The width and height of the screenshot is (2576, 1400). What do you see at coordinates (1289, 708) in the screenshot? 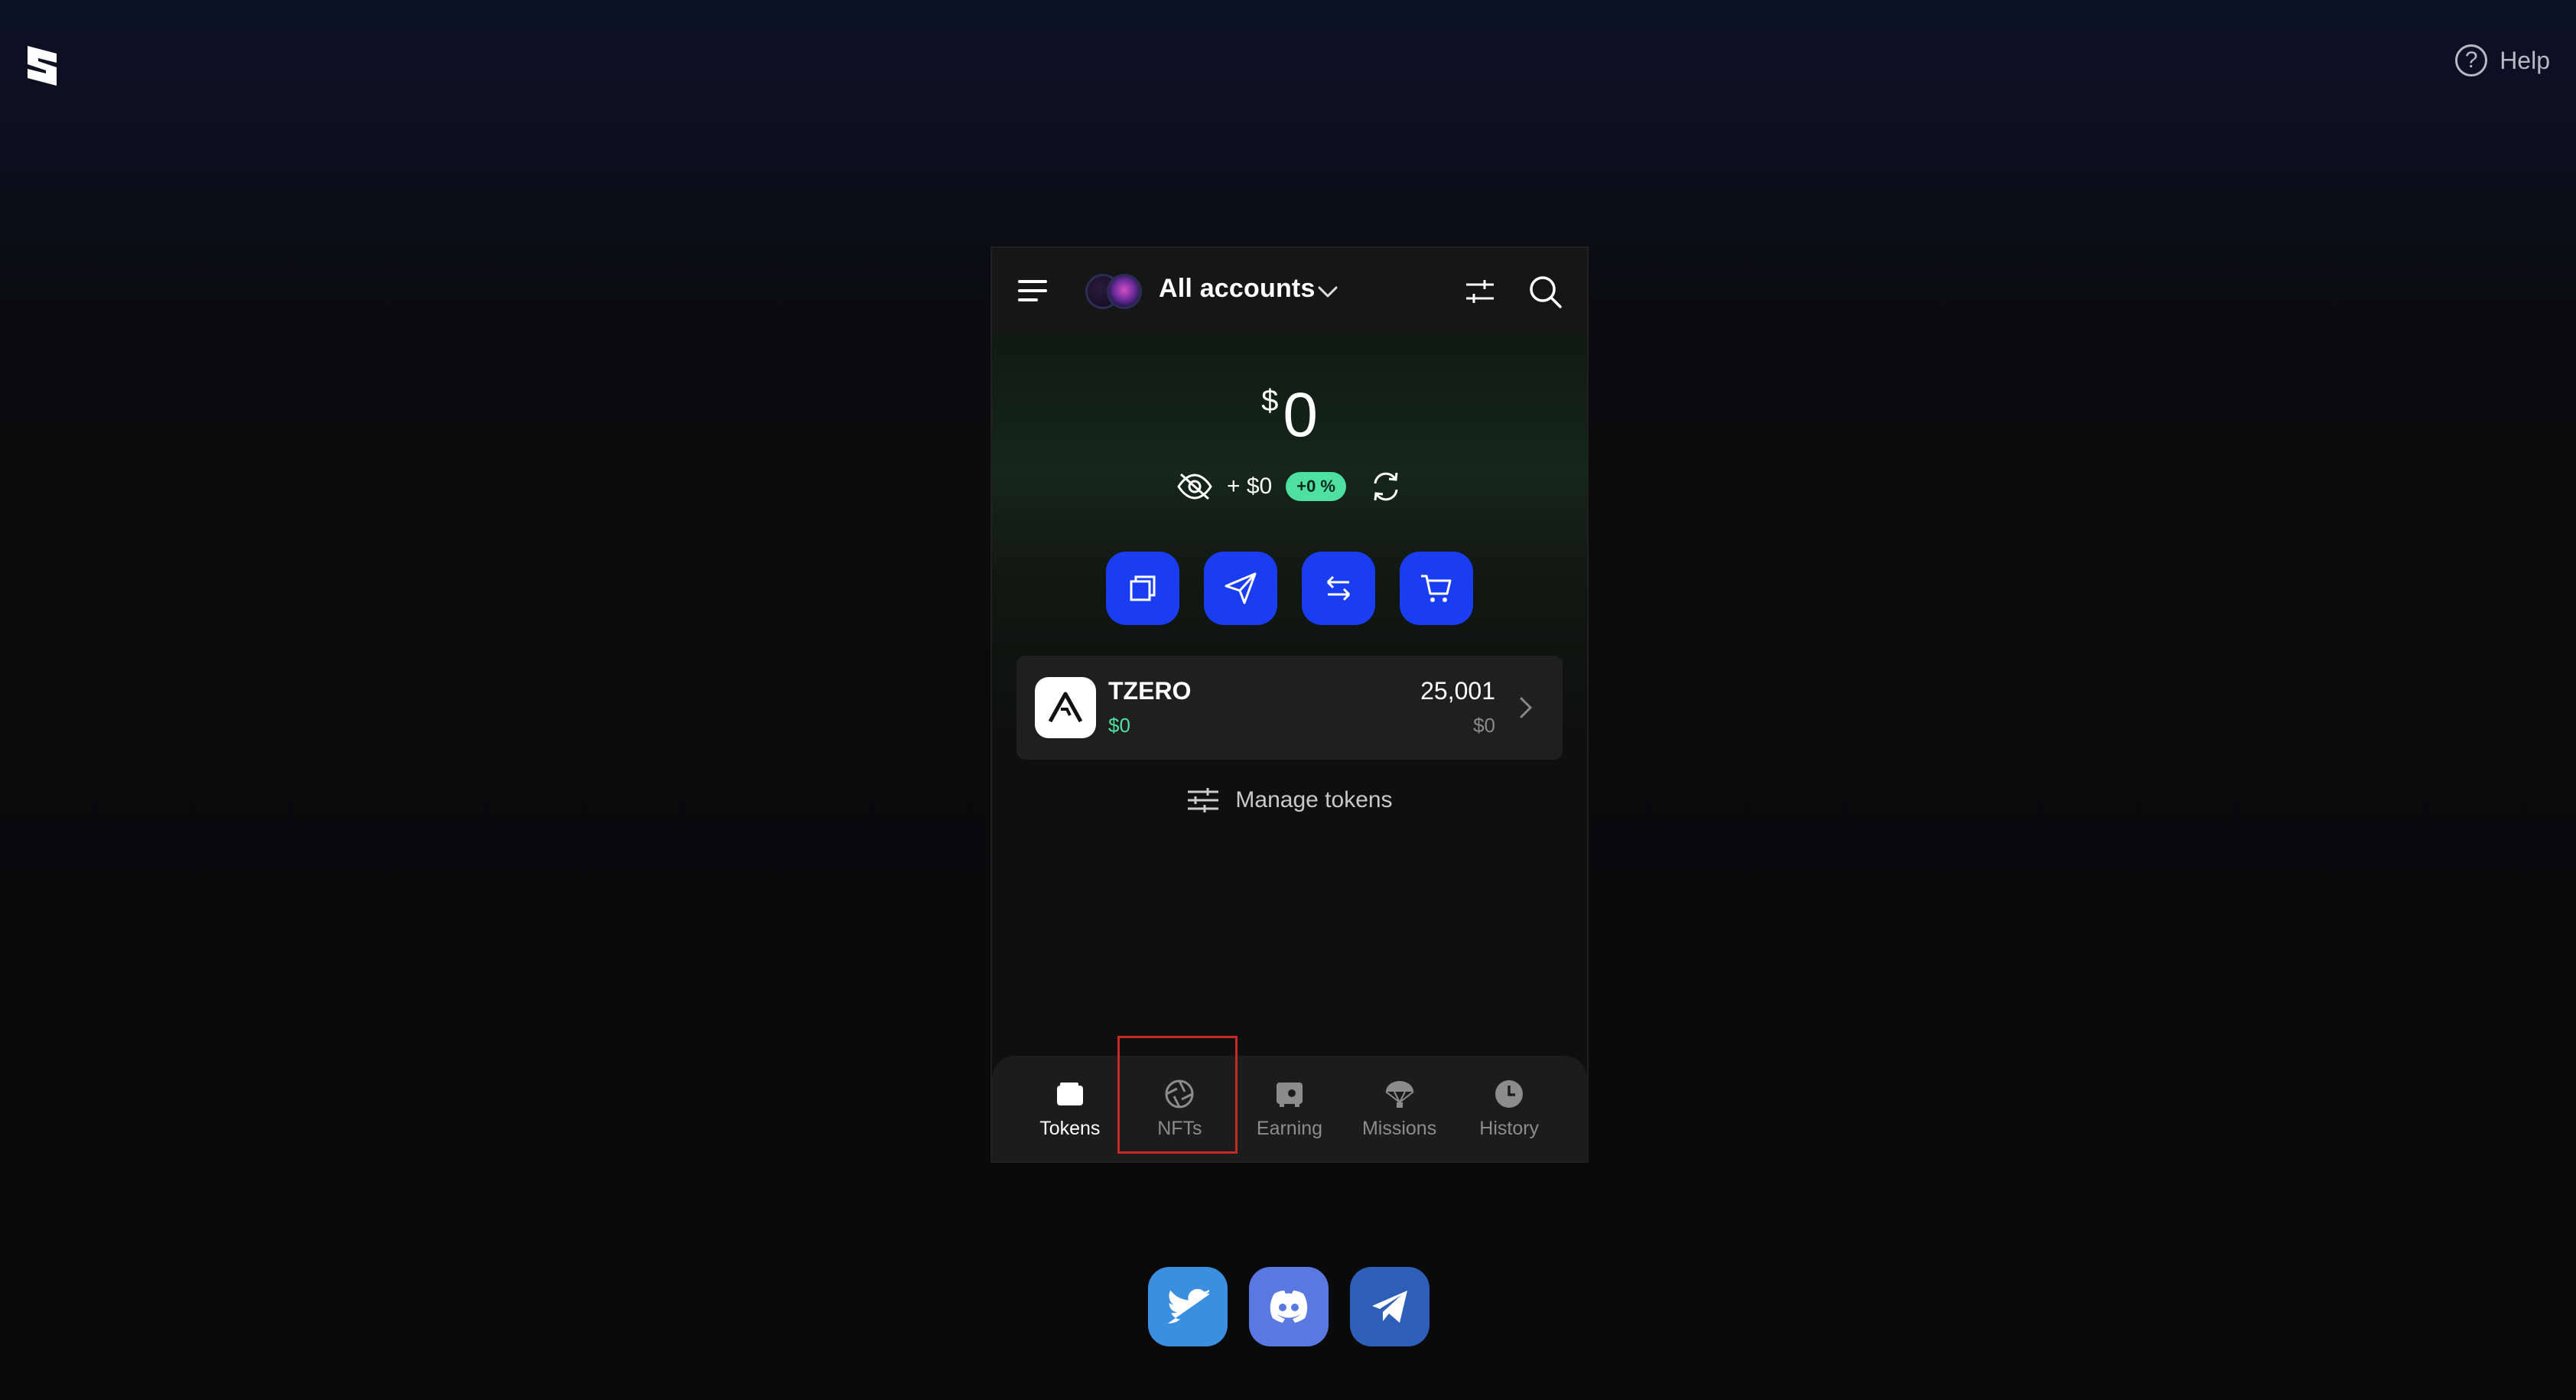
I see `token-row: TZERO $0 25,001 $0` at bounding box center [1289, 708].